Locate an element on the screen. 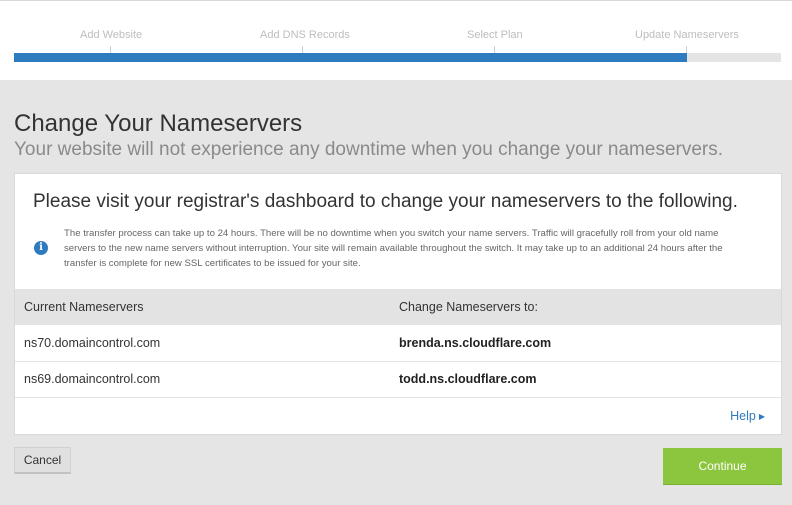 This screenshot has width=792, height=505. new-nameserver: brenda.ns.cloudflare.com is located at coordinates (585, 343).